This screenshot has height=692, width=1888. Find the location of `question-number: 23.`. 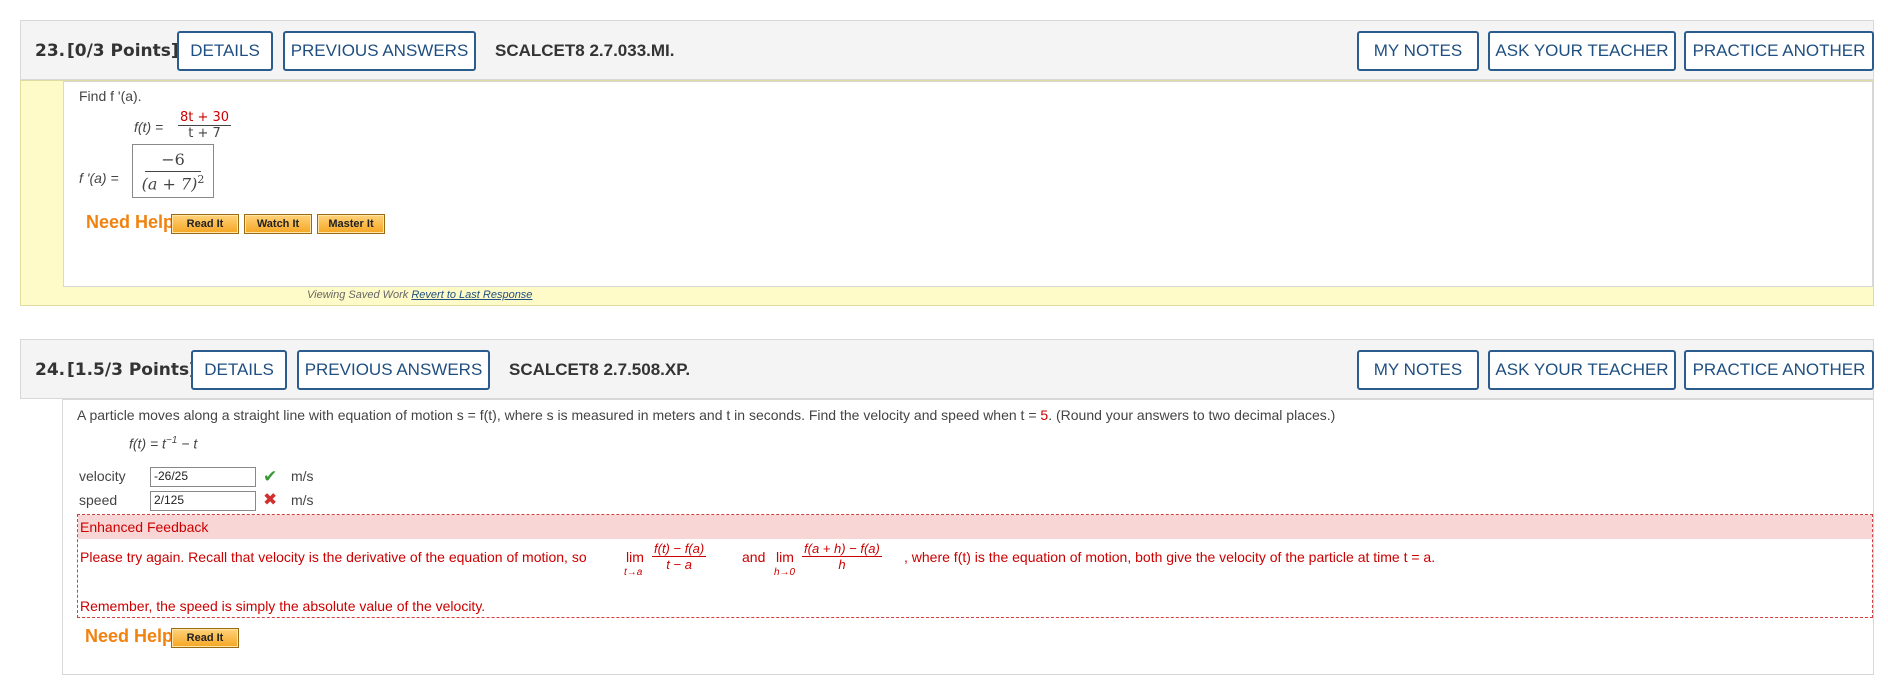

question-number: 23. is located at coordinates (50, 51).